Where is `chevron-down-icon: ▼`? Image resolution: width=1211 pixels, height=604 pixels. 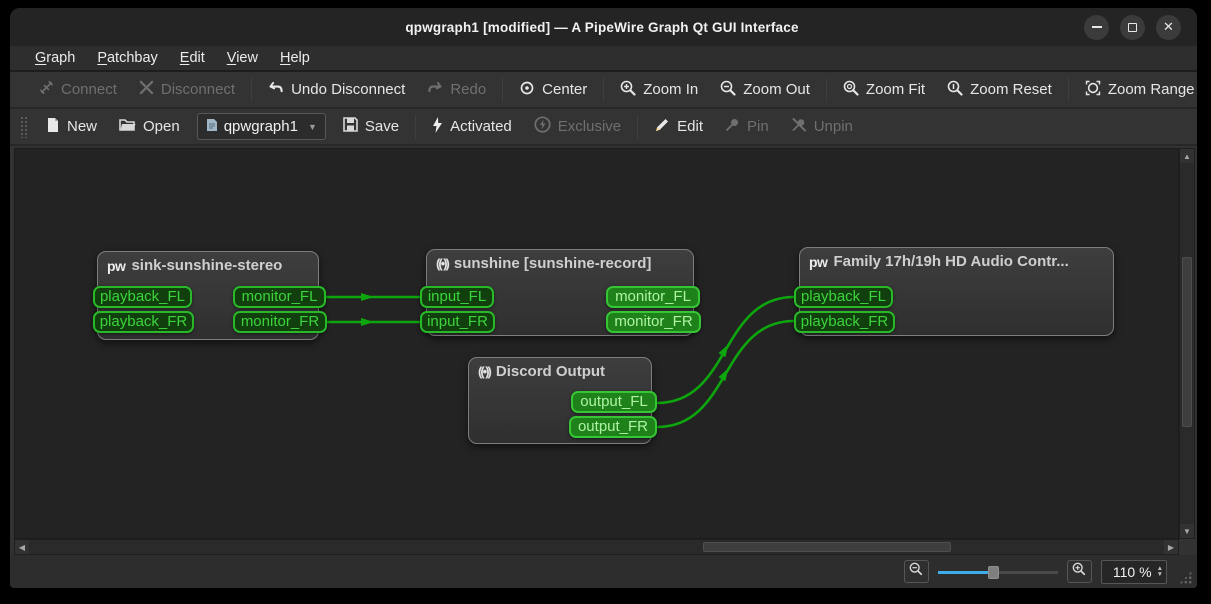 chevron-down-icon: ▼ is located at coordinates (312, 126).